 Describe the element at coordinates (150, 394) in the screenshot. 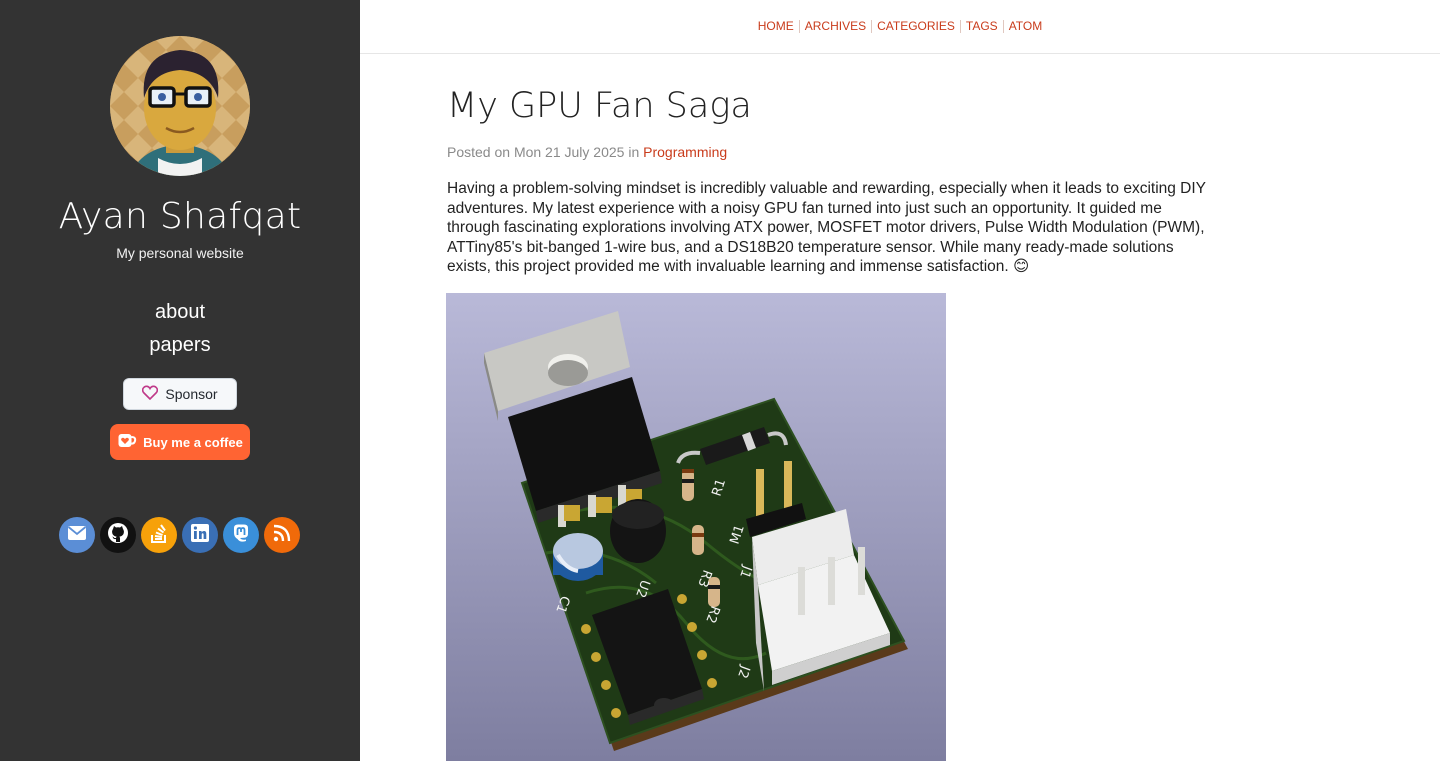

I see `heart-icon` at that location.